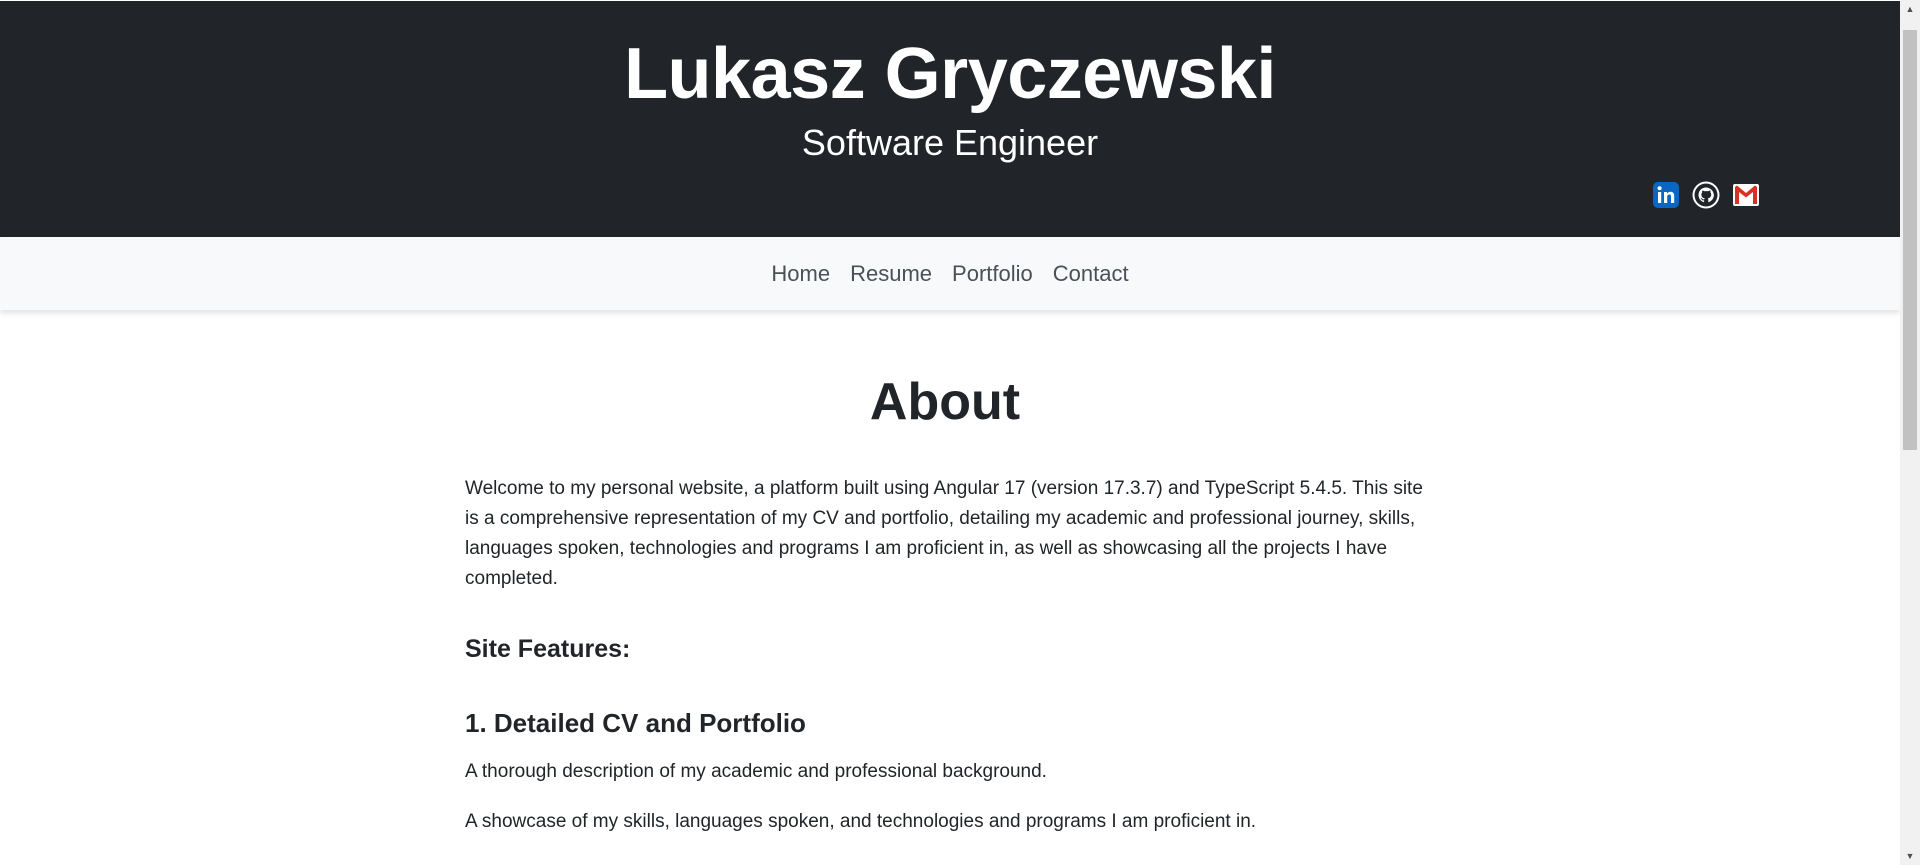 The image size is (1920, 865). Describe the element at coordinates (950, 273) in the screenshot. I see `main-nav: Home Resume Portfolio Contact` at that location.